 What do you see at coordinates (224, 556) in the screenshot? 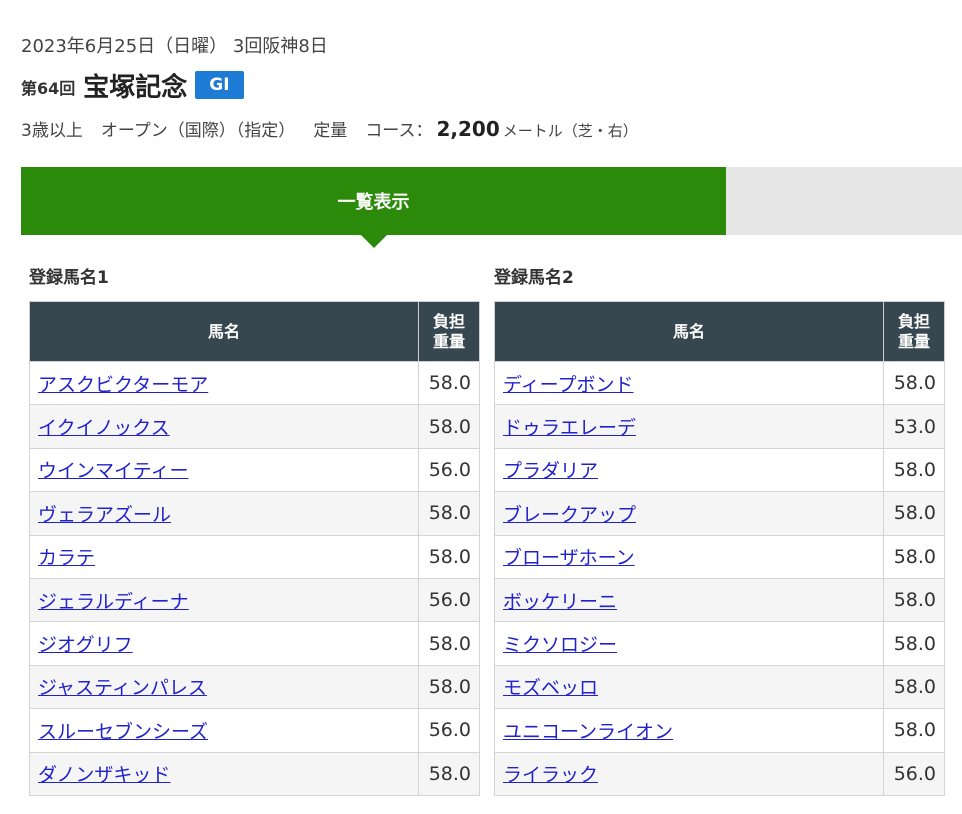
I see `horse-name-cell: カラテ` at bounding box center [224, 556].